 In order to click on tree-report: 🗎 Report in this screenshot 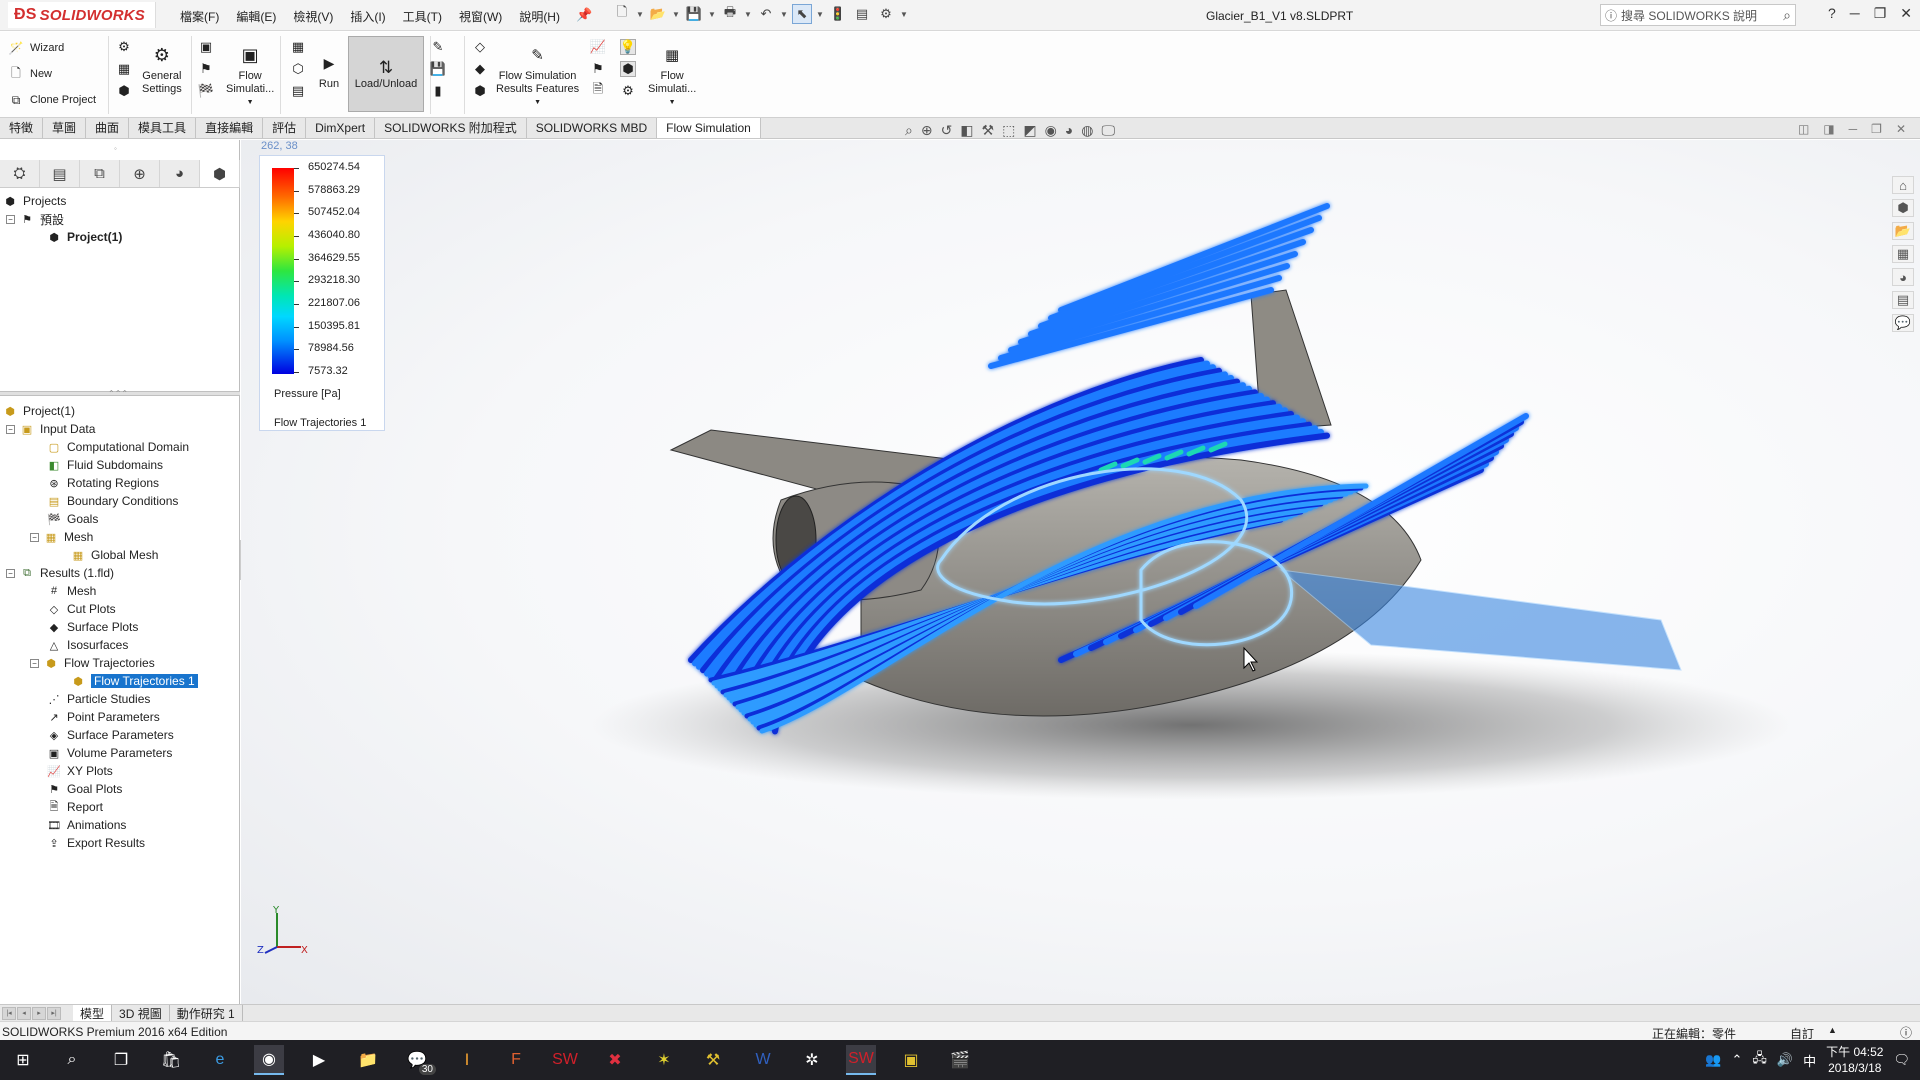, I will do `click(74, 807)`.